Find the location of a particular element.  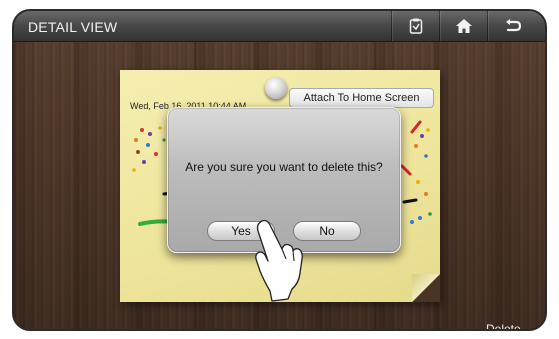

title-bar: DETAIL VIEW is located at coordinates (279, 26).